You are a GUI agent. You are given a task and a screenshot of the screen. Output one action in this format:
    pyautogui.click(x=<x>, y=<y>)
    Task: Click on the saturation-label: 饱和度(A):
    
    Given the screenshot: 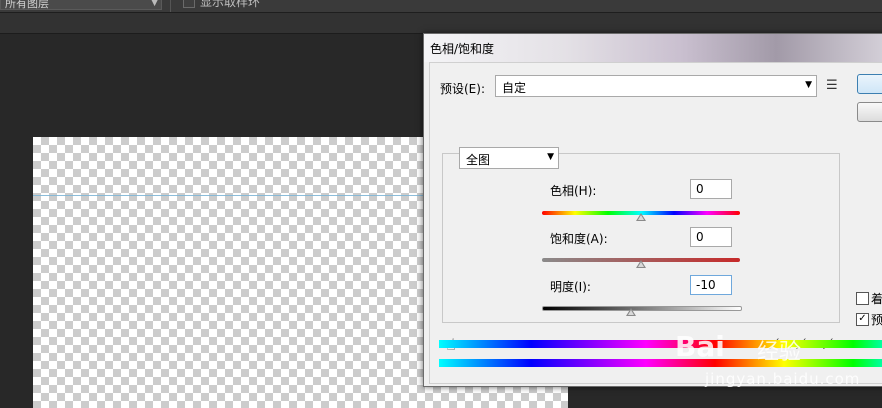 What is the action you would take?
    pyautogui.click(x=579, y=239)
    